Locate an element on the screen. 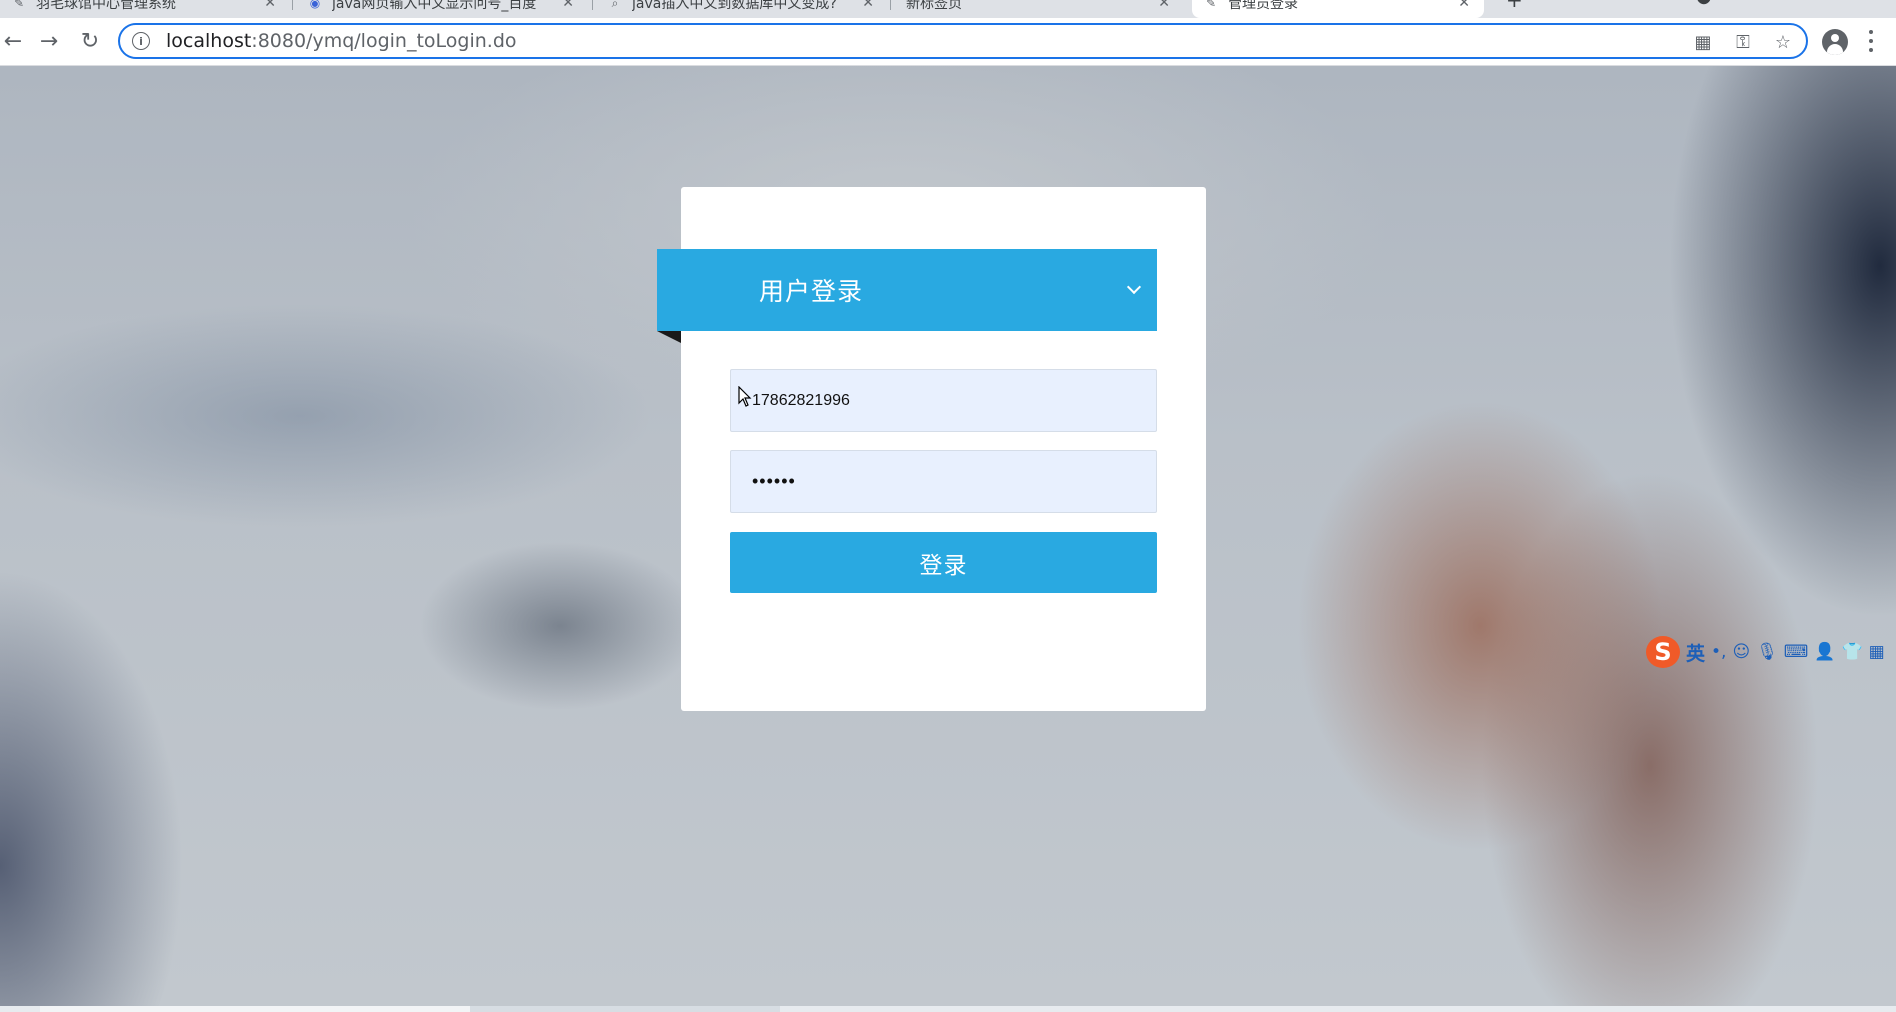 This screenshot has height=1012, width=1896. password-input: •••••• is located at coordinates (943, 481).